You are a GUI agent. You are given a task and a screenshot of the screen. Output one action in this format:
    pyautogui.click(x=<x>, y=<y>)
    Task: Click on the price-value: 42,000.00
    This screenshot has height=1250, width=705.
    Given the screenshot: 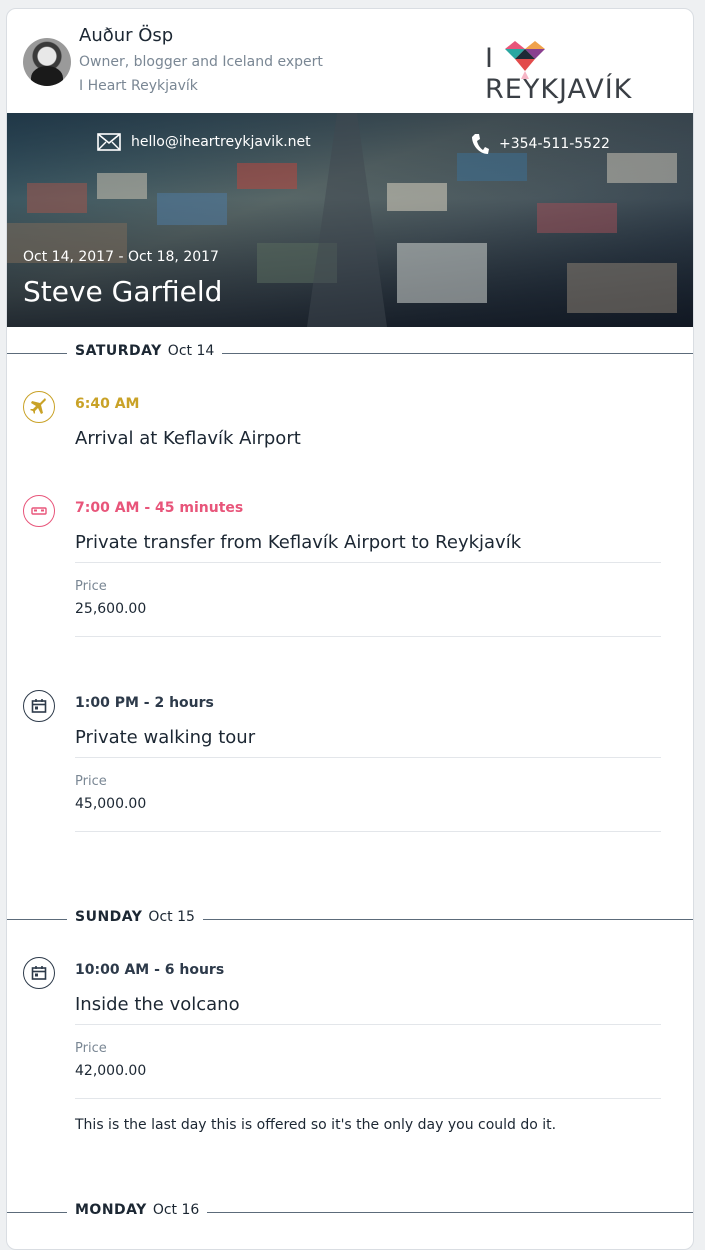 What is the action you would take?
    pyautogui.click(x=111, y=1071)
    